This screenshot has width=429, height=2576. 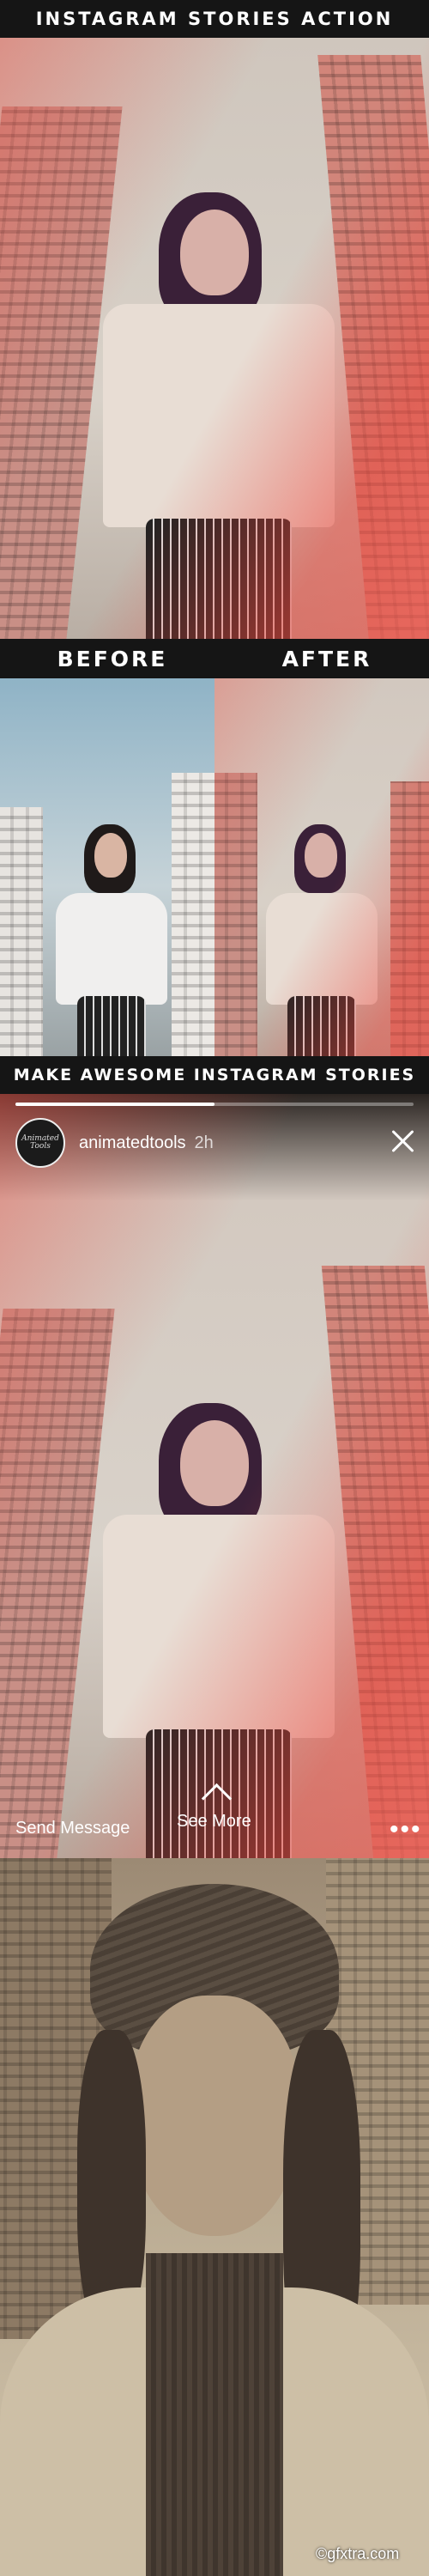 I want to click on close-icon, so click(x=402, y=1141).